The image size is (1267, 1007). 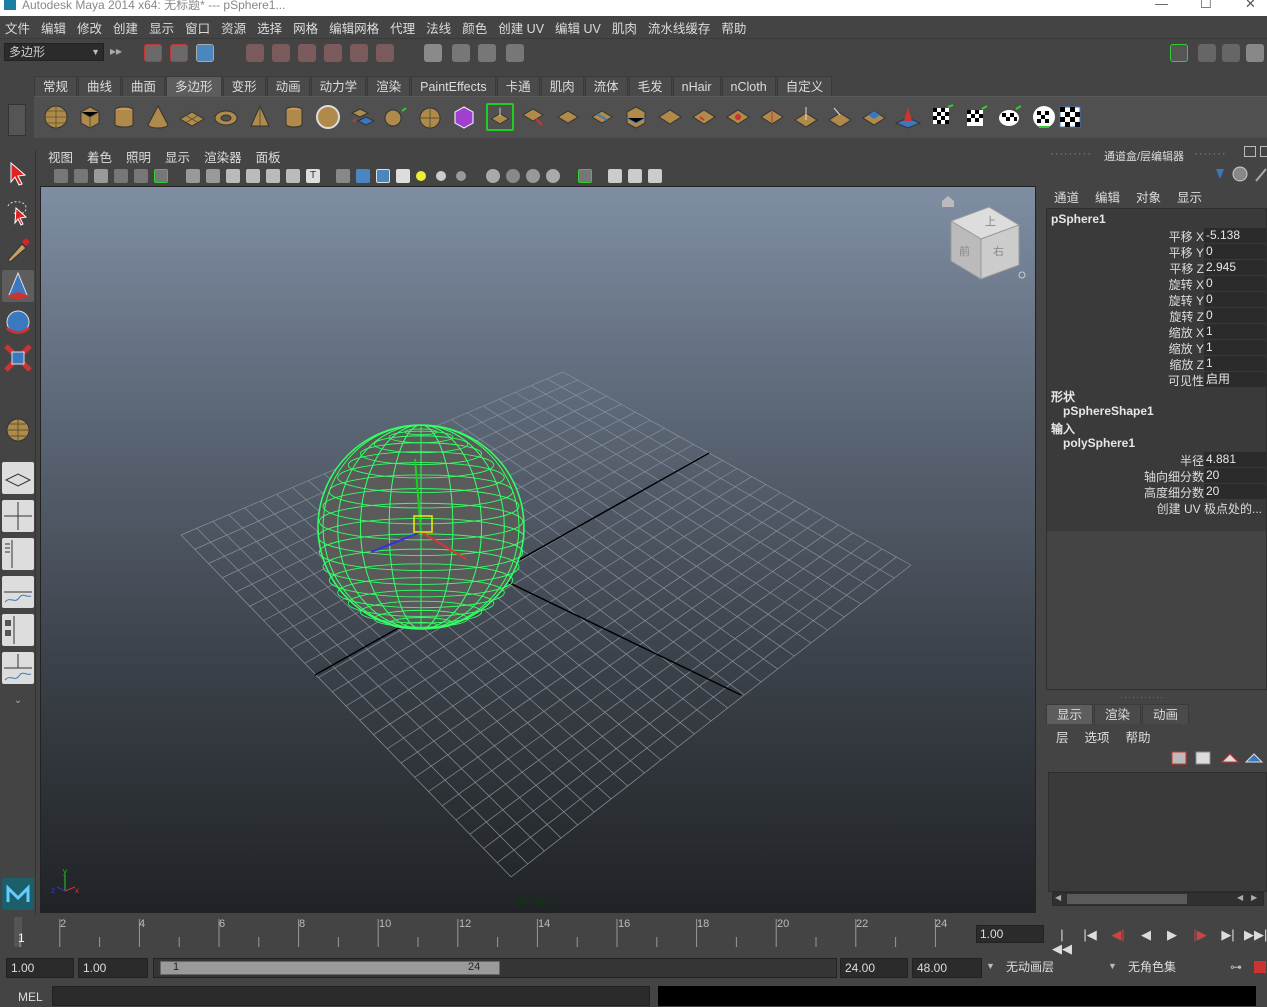 What do you see at coordinates (162, 27) in the screenshot?
I see `menu-display: 显示` at bounding box center [162, 27].